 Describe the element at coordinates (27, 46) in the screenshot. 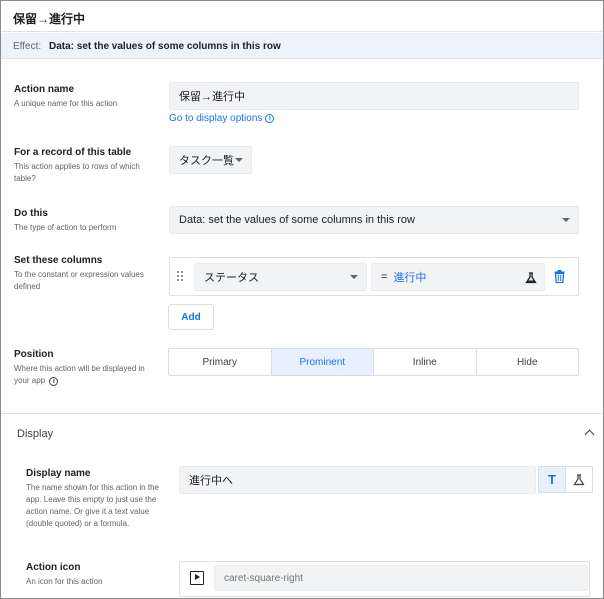

I see `effect-label: Effect:` at that location.